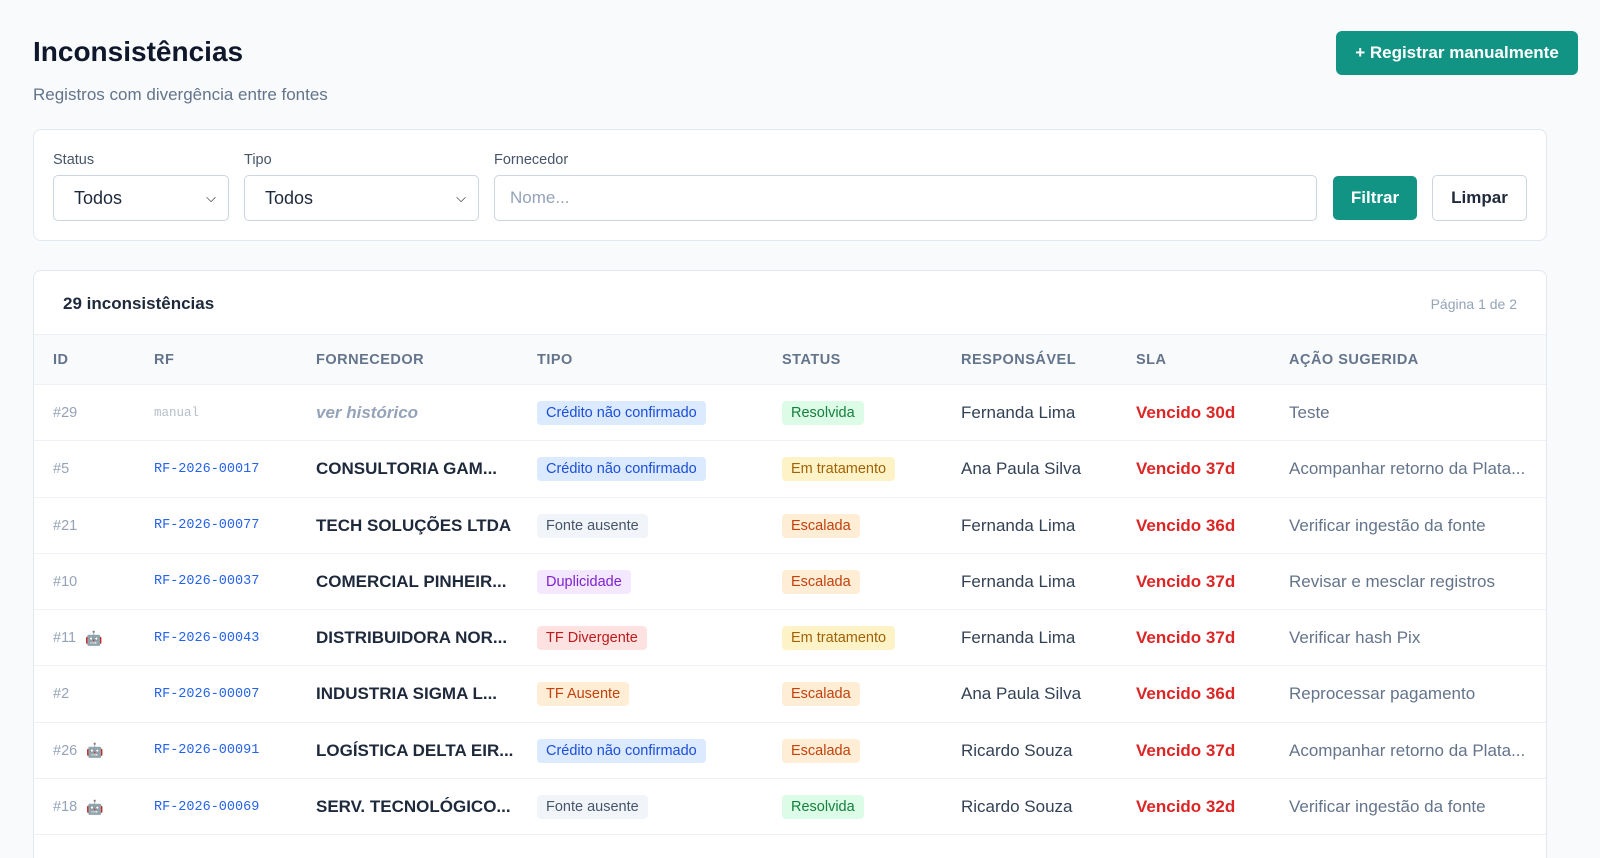 The image size is (1600, 858). I want to click on row-id-text: #26, so click(65, 750).